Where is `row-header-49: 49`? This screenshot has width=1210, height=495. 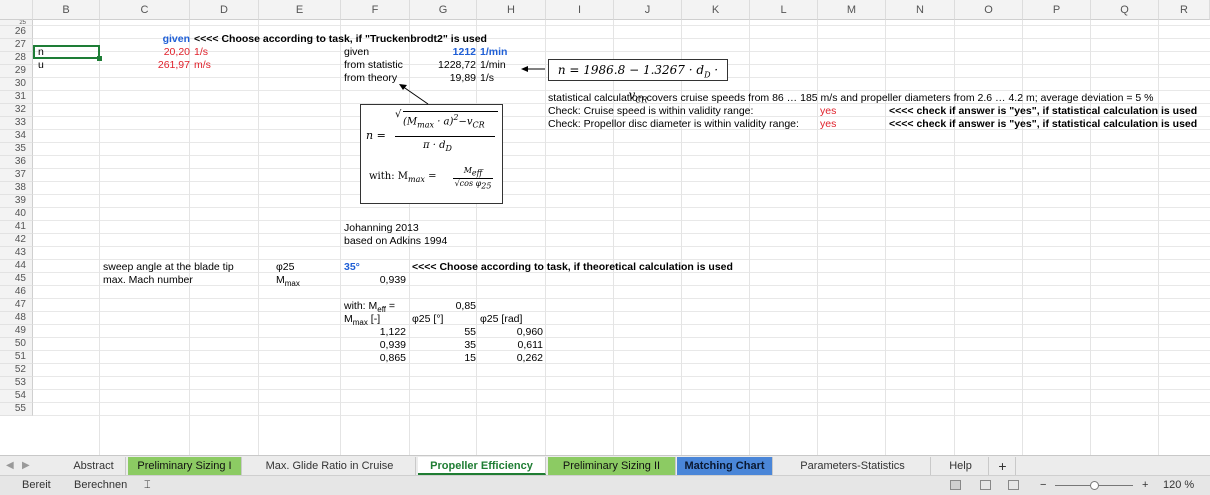 row-header-49: 49 is located at coordinates (16, 331).